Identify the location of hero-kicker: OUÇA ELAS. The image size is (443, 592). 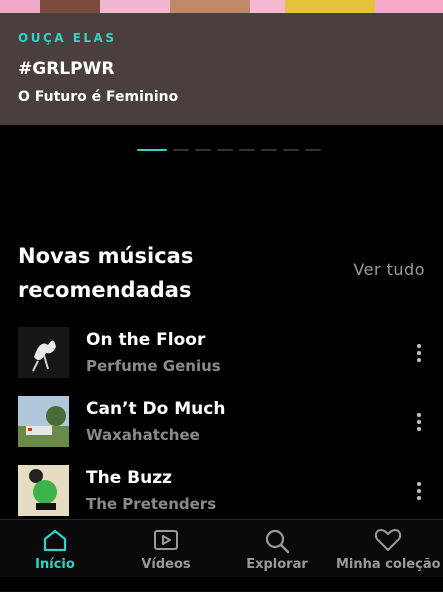
(67, 38).